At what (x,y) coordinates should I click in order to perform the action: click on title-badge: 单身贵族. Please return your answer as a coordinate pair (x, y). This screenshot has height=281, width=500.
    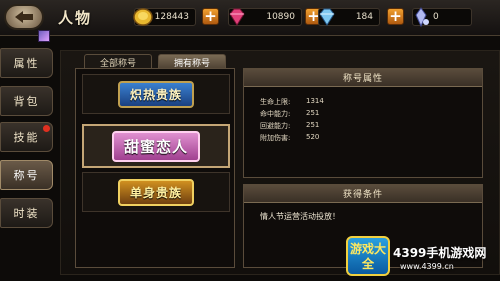
    Looking at the image, I should click on (155, 192).